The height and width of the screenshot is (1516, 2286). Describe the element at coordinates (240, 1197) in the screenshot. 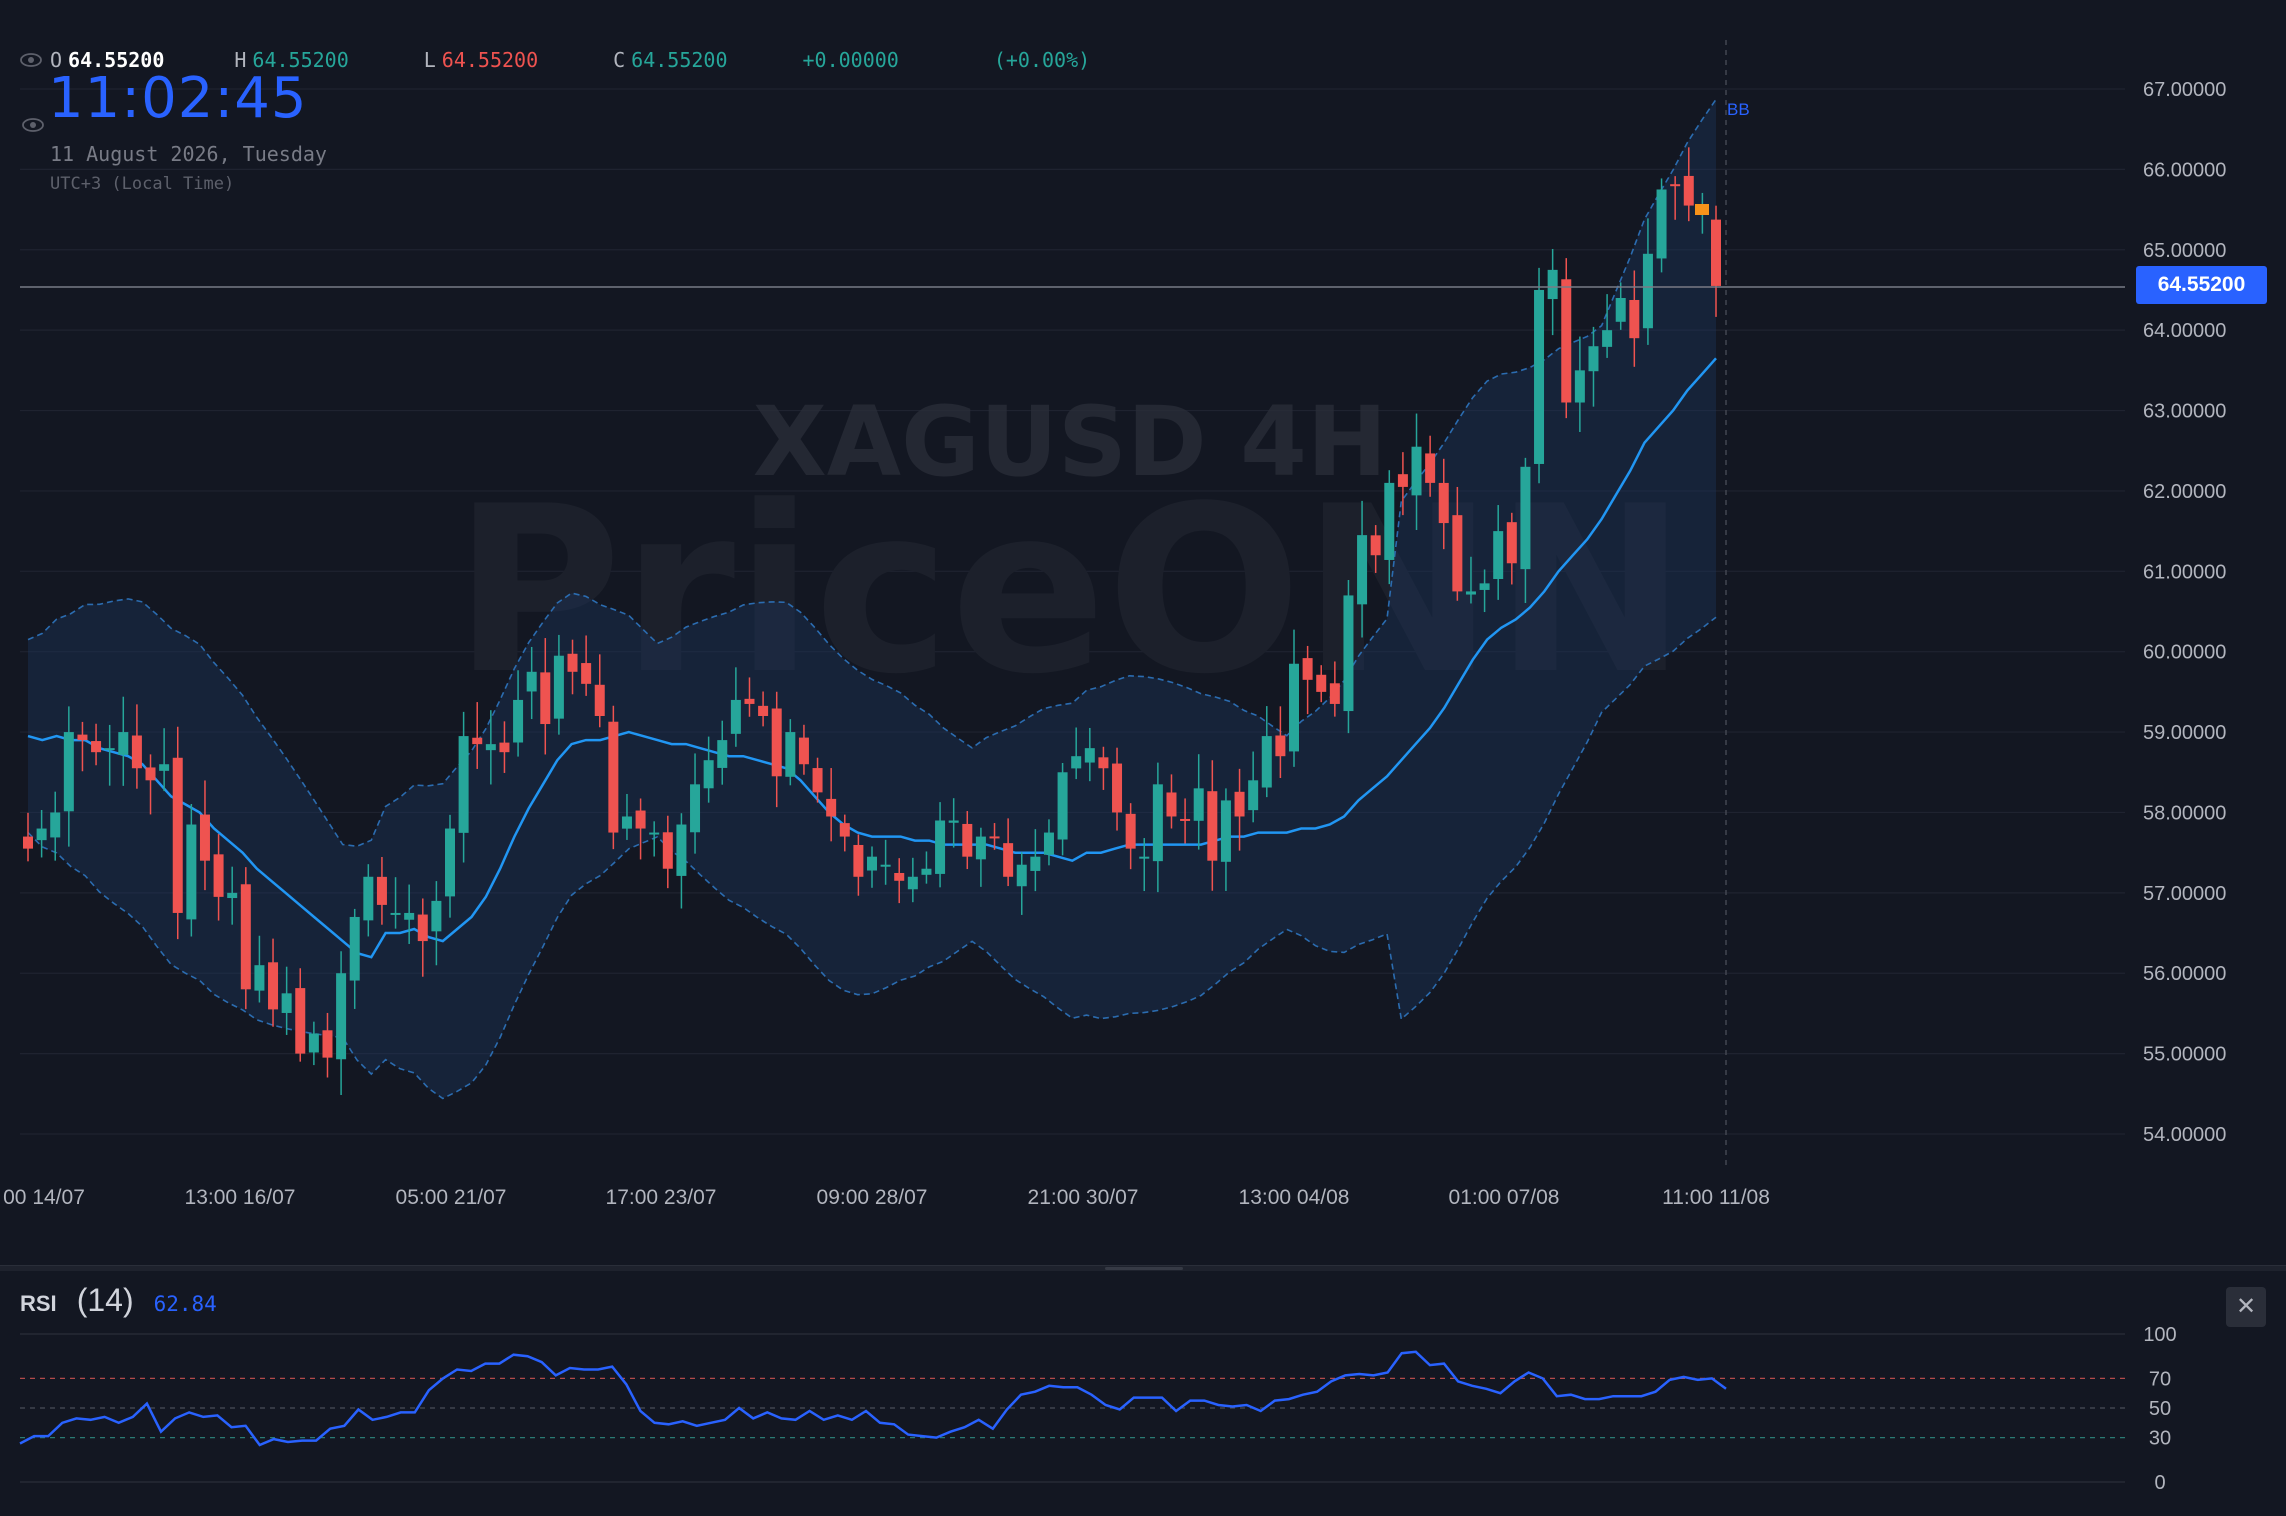

I see `time-tick-label: 13:00 16/07` at that location.